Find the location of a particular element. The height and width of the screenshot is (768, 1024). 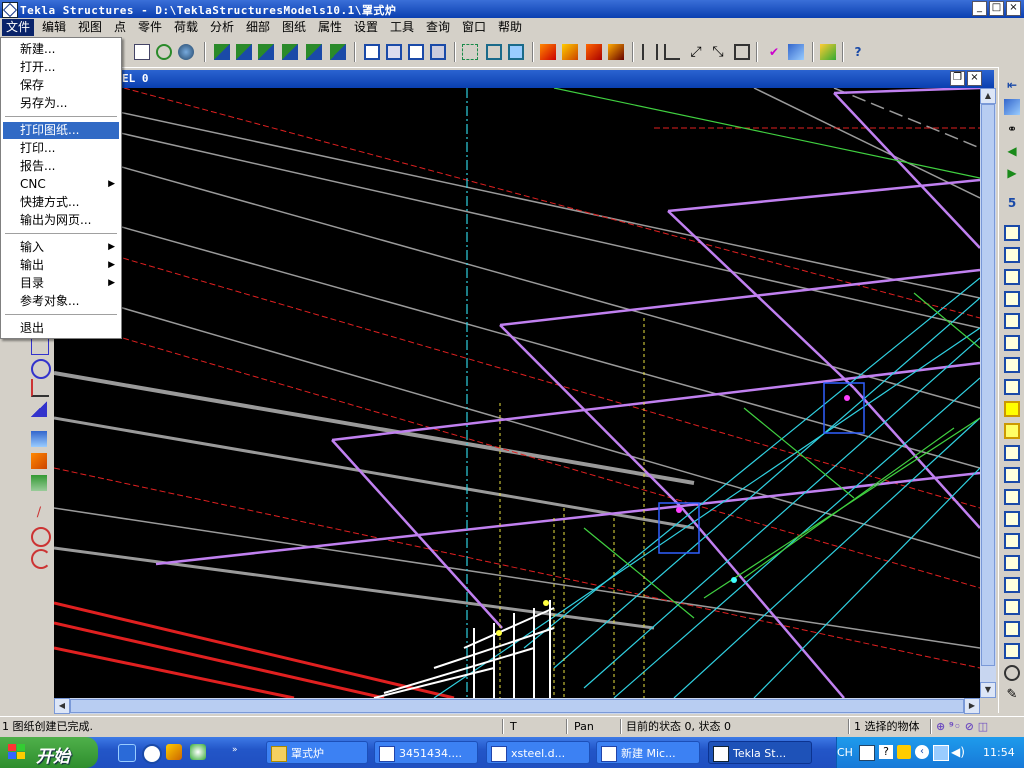

ime-toolbar-icon is located at coordinates (867, 753).